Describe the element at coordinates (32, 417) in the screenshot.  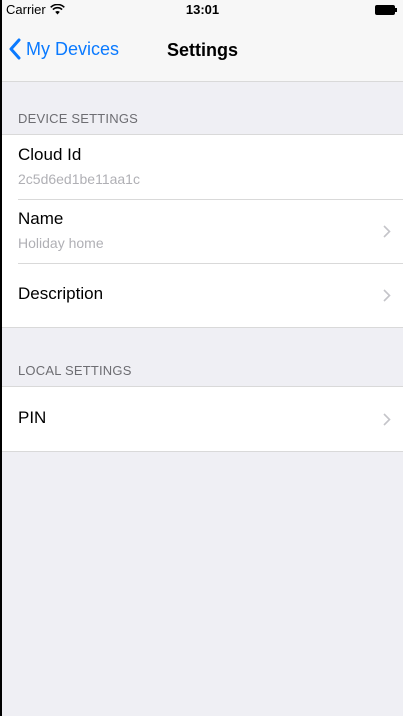
I see `cell-pin-title: PIN` at that location.